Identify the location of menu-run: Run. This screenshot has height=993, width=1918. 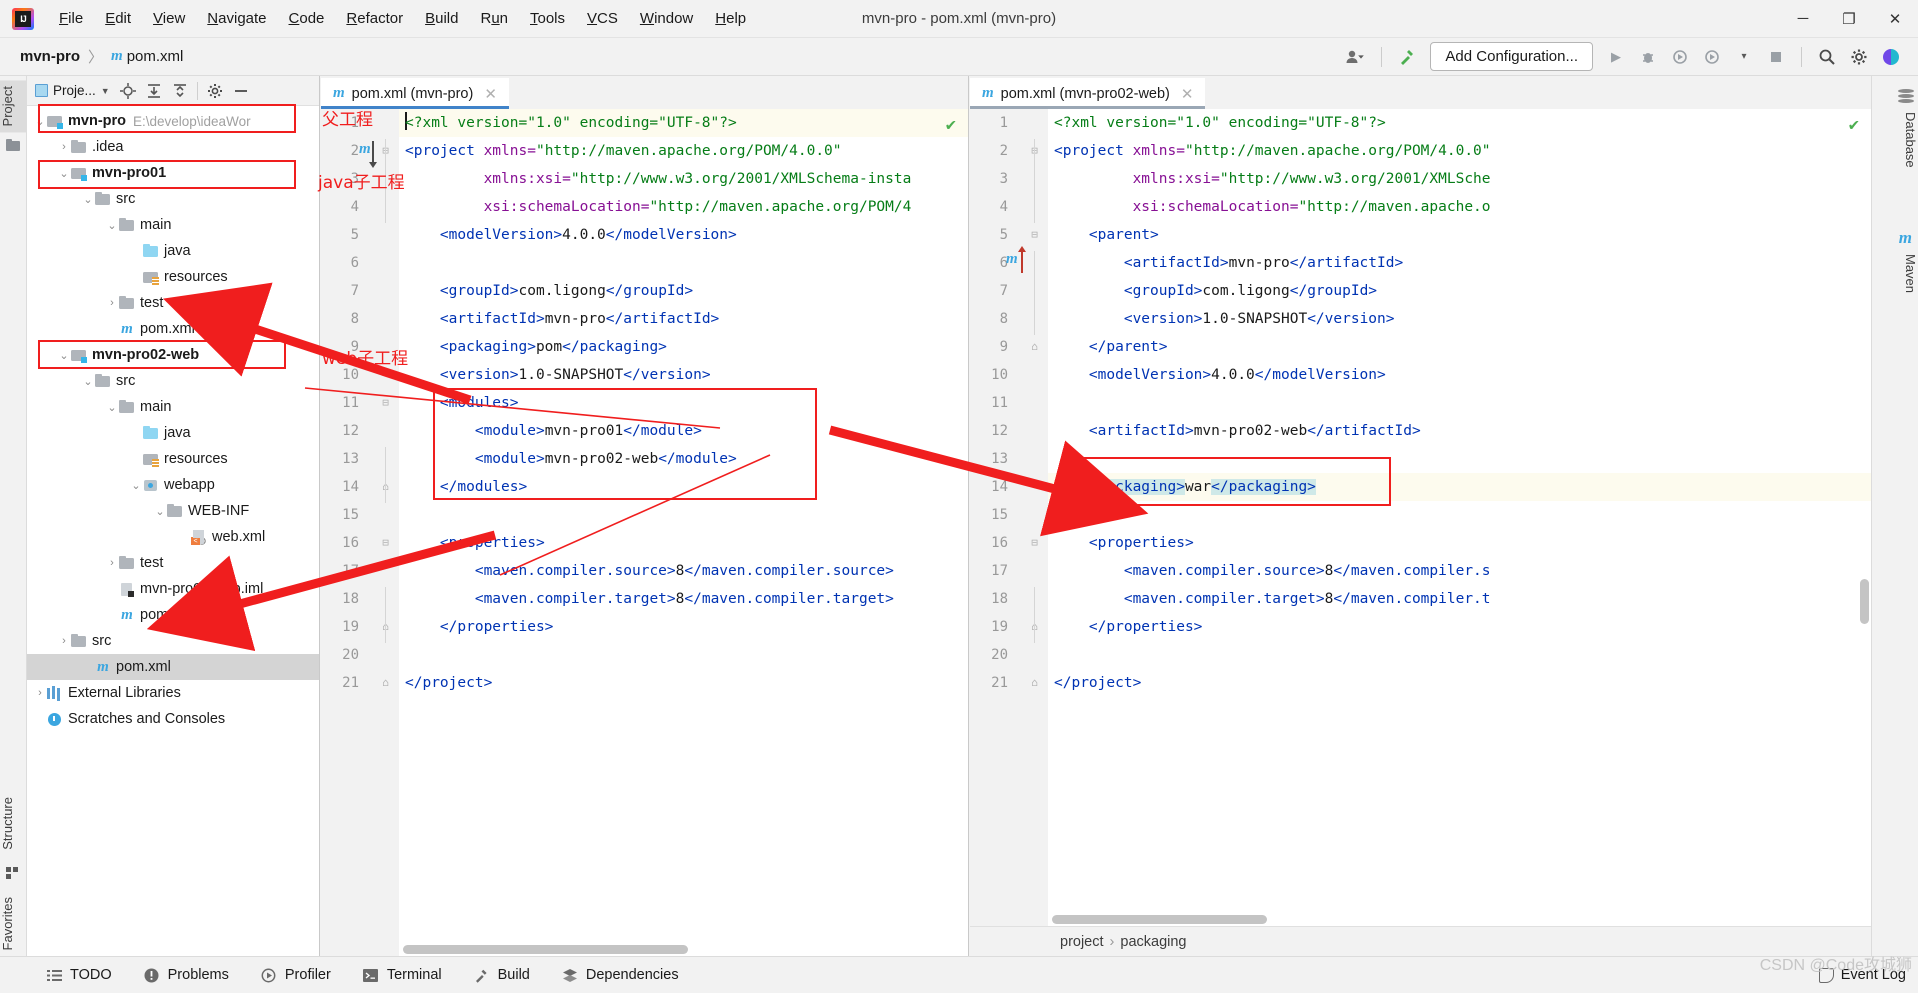
(494, 18).